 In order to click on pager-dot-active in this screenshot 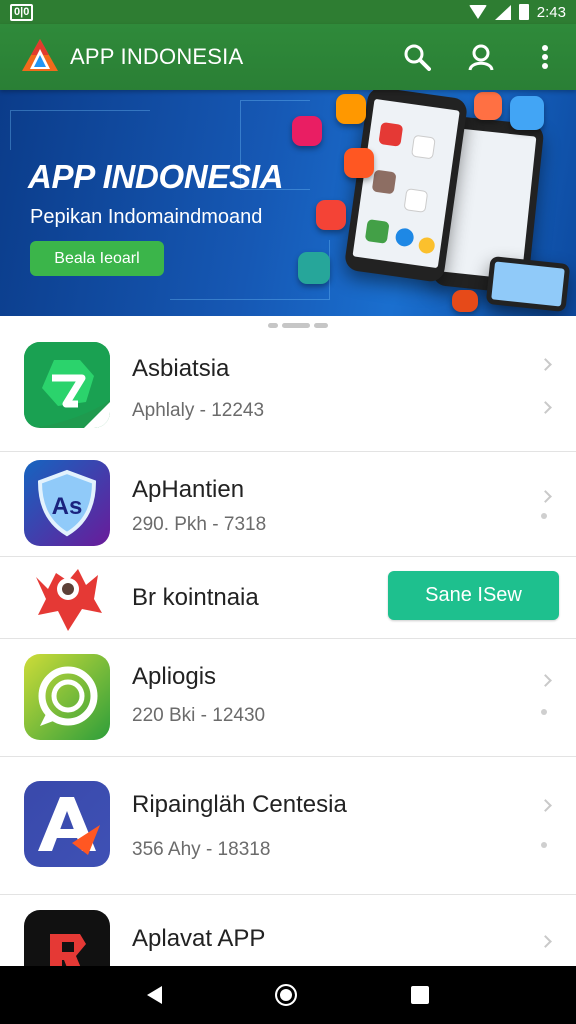, I will do `click(296, 325)`.